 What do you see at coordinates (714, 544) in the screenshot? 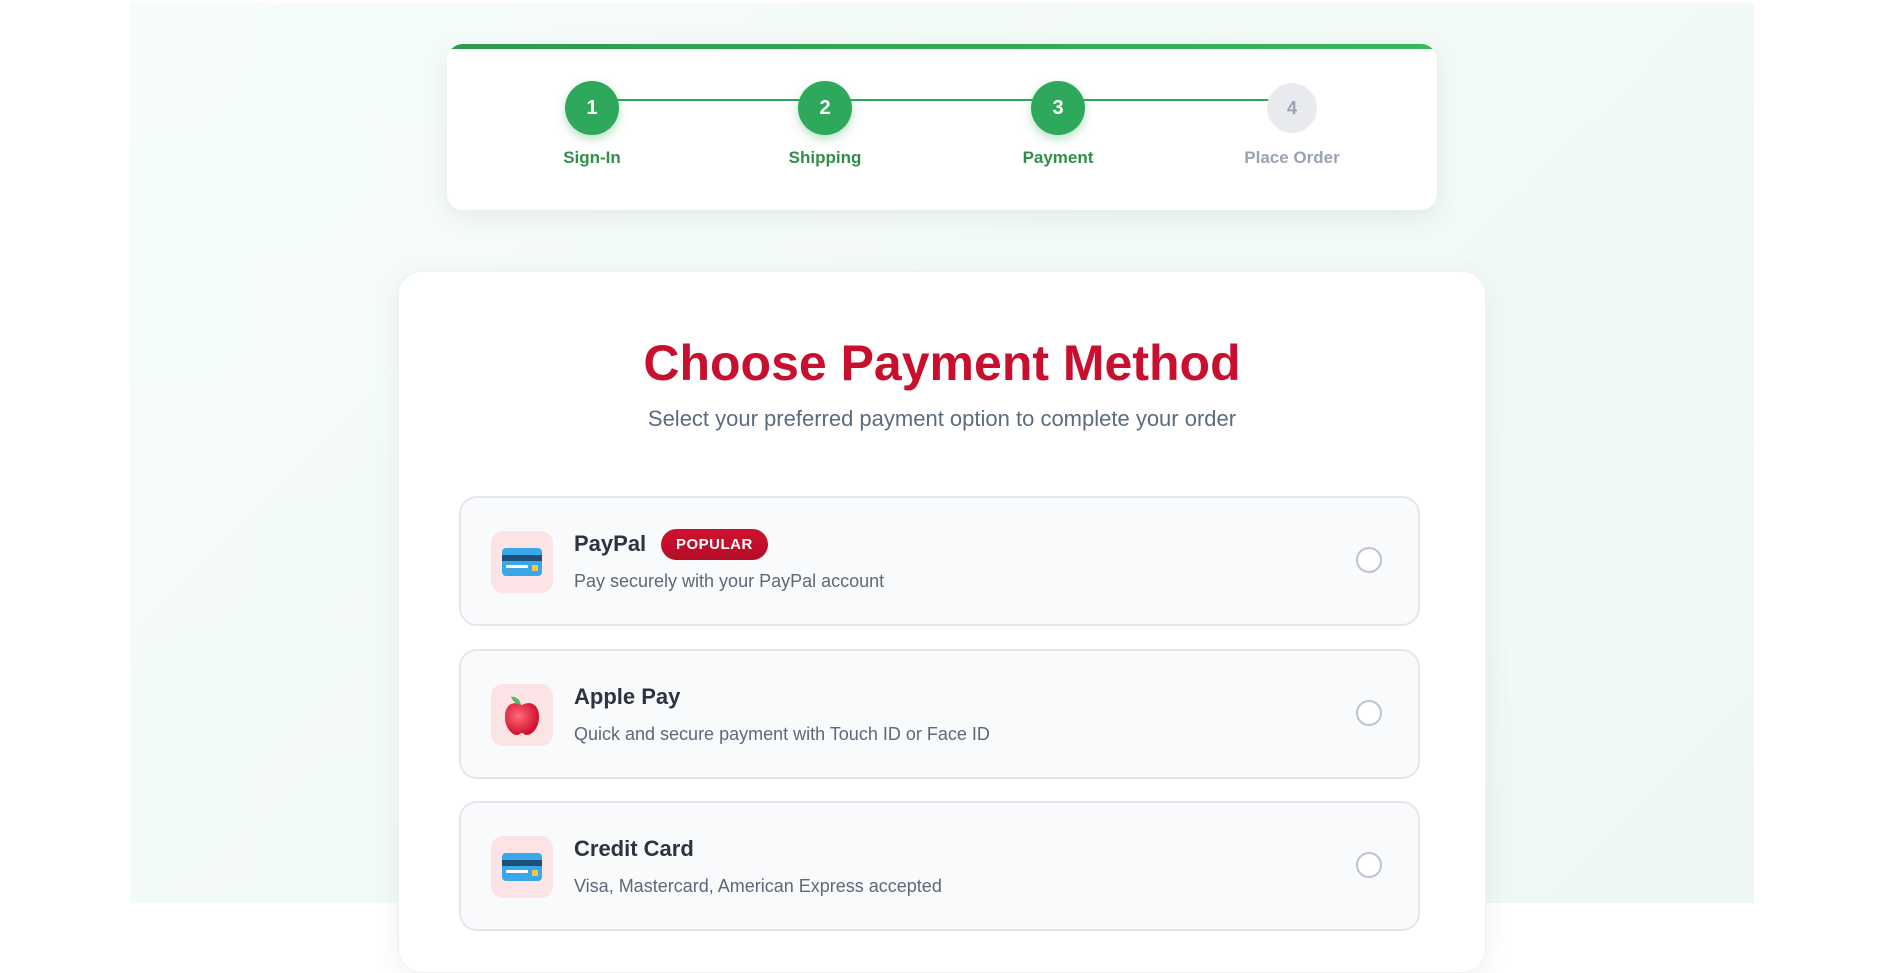
I see `popular-badge: POPULAR` at bounding box center [714, 544].